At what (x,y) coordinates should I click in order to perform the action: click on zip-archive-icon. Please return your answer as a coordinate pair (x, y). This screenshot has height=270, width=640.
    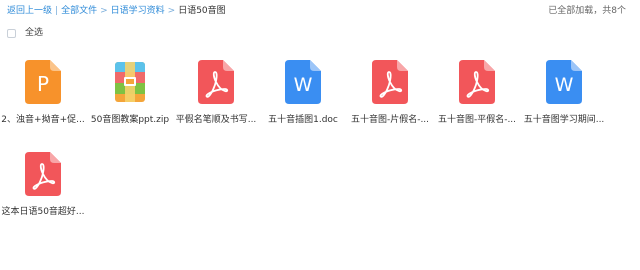
    Looking at the image, I should click on (130, 82).